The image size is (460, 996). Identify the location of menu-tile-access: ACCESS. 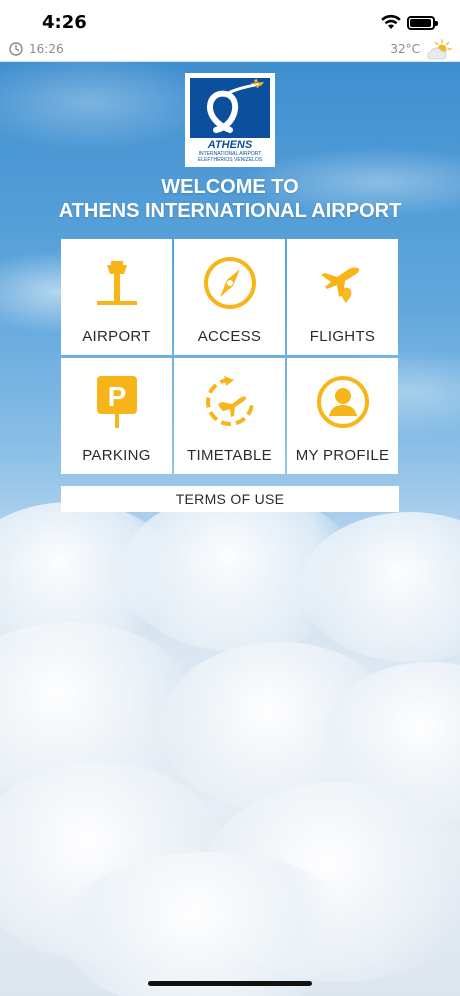
(229, 297).